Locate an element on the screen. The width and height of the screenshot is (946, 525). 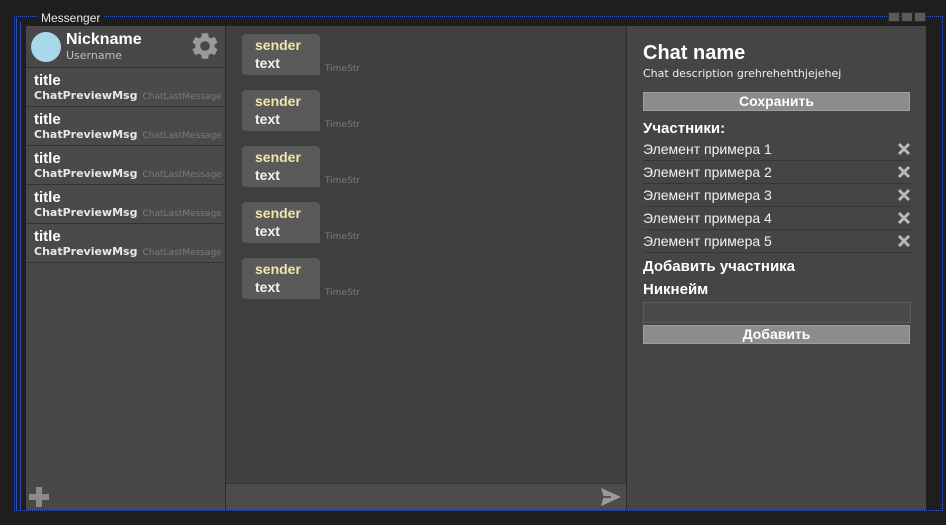
member-row: Элемент примера 3 is located at coordinates (777, 195).